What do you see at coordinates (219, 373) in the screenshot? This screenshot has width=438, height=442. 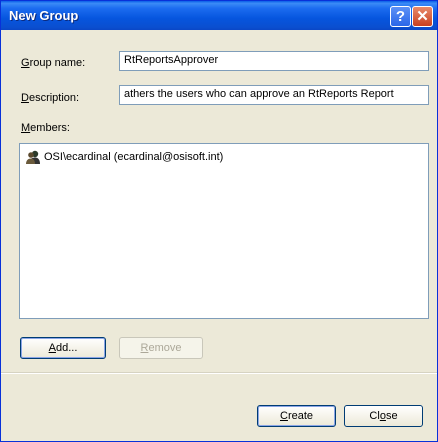 I see `separator` at bounding box center [219, 373].